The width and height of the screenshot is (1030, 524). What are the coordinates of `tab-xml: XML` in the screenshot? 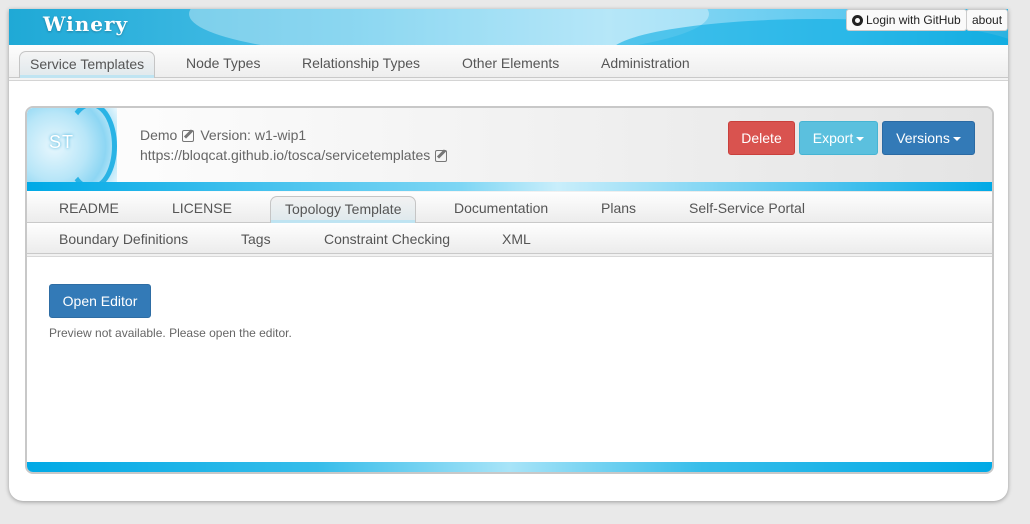 It's located at (516, 240).